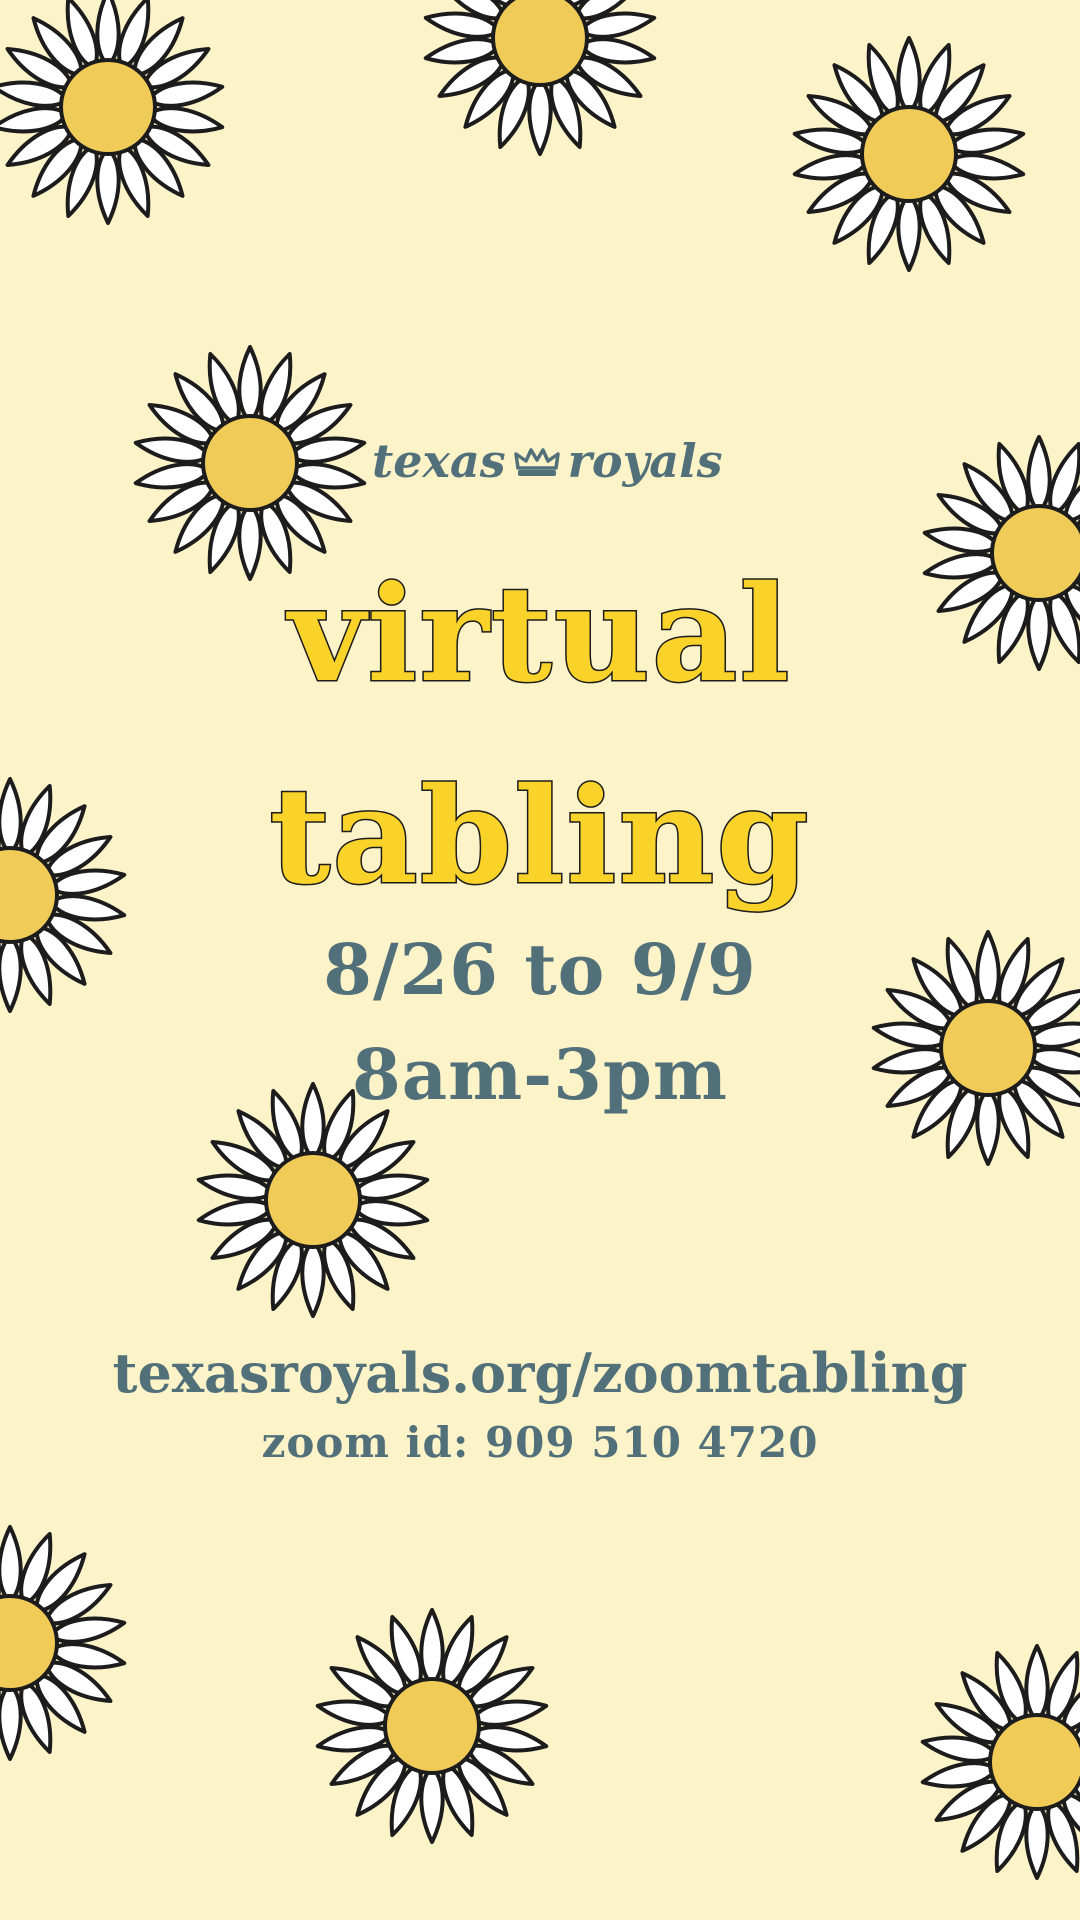 This screenshot has width=1080, height=1920. I want to click on event-url: texasroyals.org/zoomtabling, so click(540, 1373).